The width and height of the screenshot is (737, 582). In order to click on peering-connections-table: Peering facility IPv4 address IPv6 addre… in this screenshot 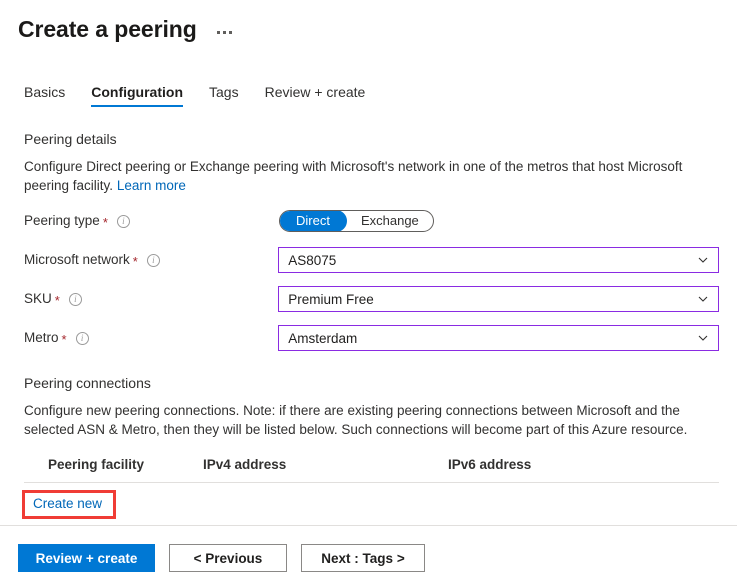, I will do `click(370, 488)`.